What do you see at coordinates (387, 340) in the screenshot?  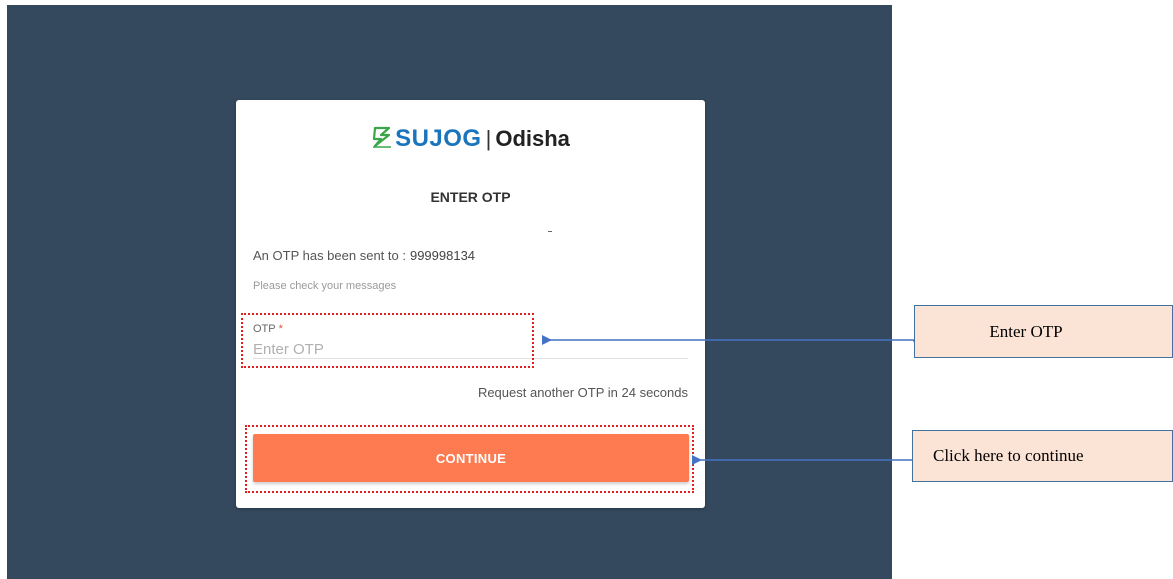 I see `otp-highlight-box` at bounding box center [387, 340].